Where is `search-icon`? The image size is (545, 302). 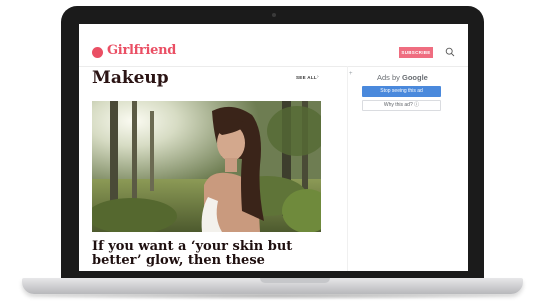 search-icon is located at coordinates (450, 52).